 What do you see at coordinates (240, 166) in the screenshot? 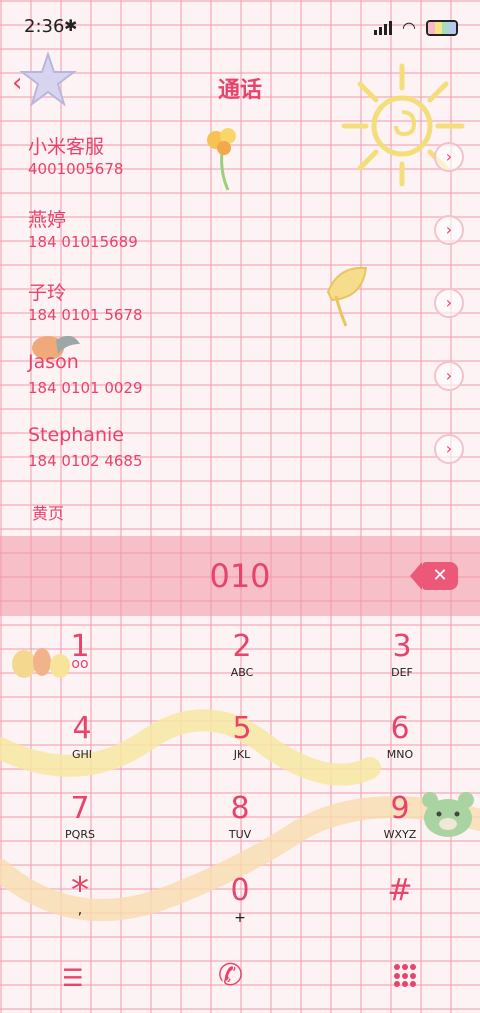
I see `list-item: 小米客服 4001005678 ›` at bounding box center [240, 166].